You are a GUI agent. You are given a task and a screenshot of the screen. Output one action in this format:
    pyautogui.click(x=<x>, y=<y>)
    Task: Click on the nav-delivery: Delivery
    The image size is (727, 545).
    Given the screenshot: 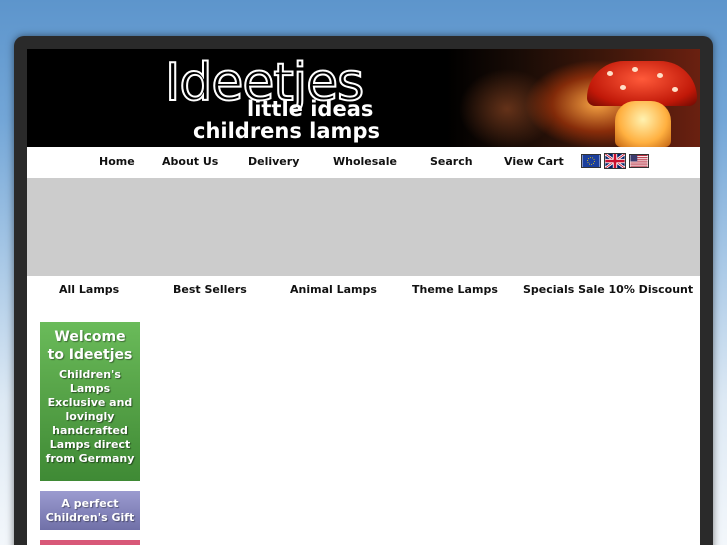 What is the action you would take?
    pyautogui.click(x=273, y=161)
    